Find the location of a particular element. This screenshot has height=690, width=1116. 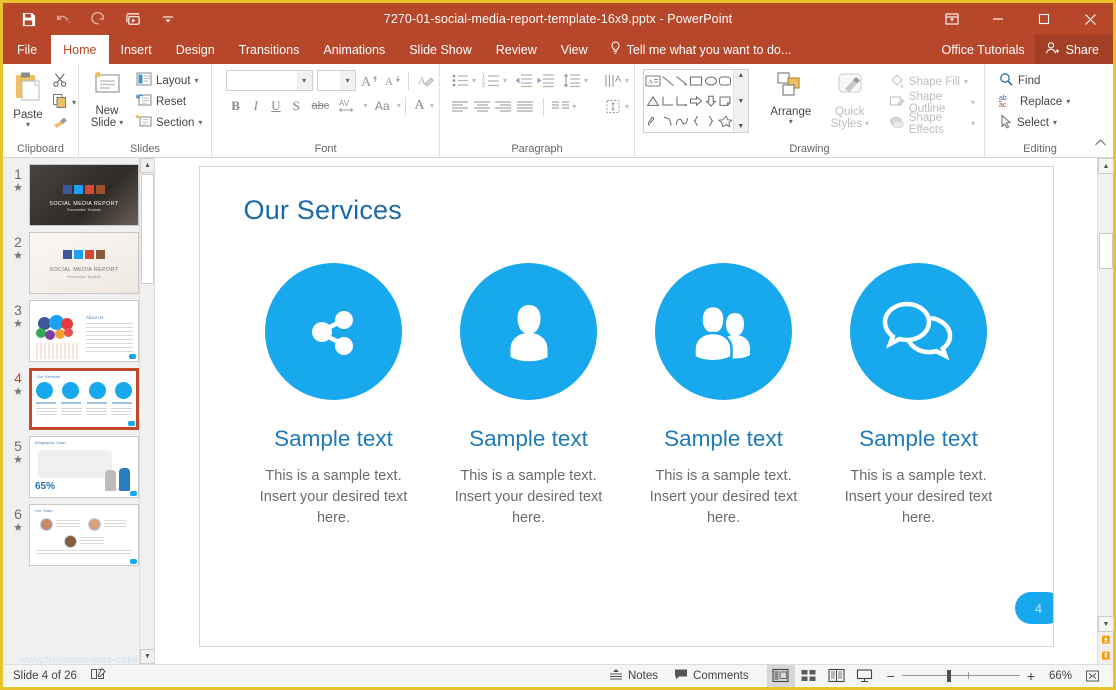

line-spacing-button is located at coordinates (572, 80).